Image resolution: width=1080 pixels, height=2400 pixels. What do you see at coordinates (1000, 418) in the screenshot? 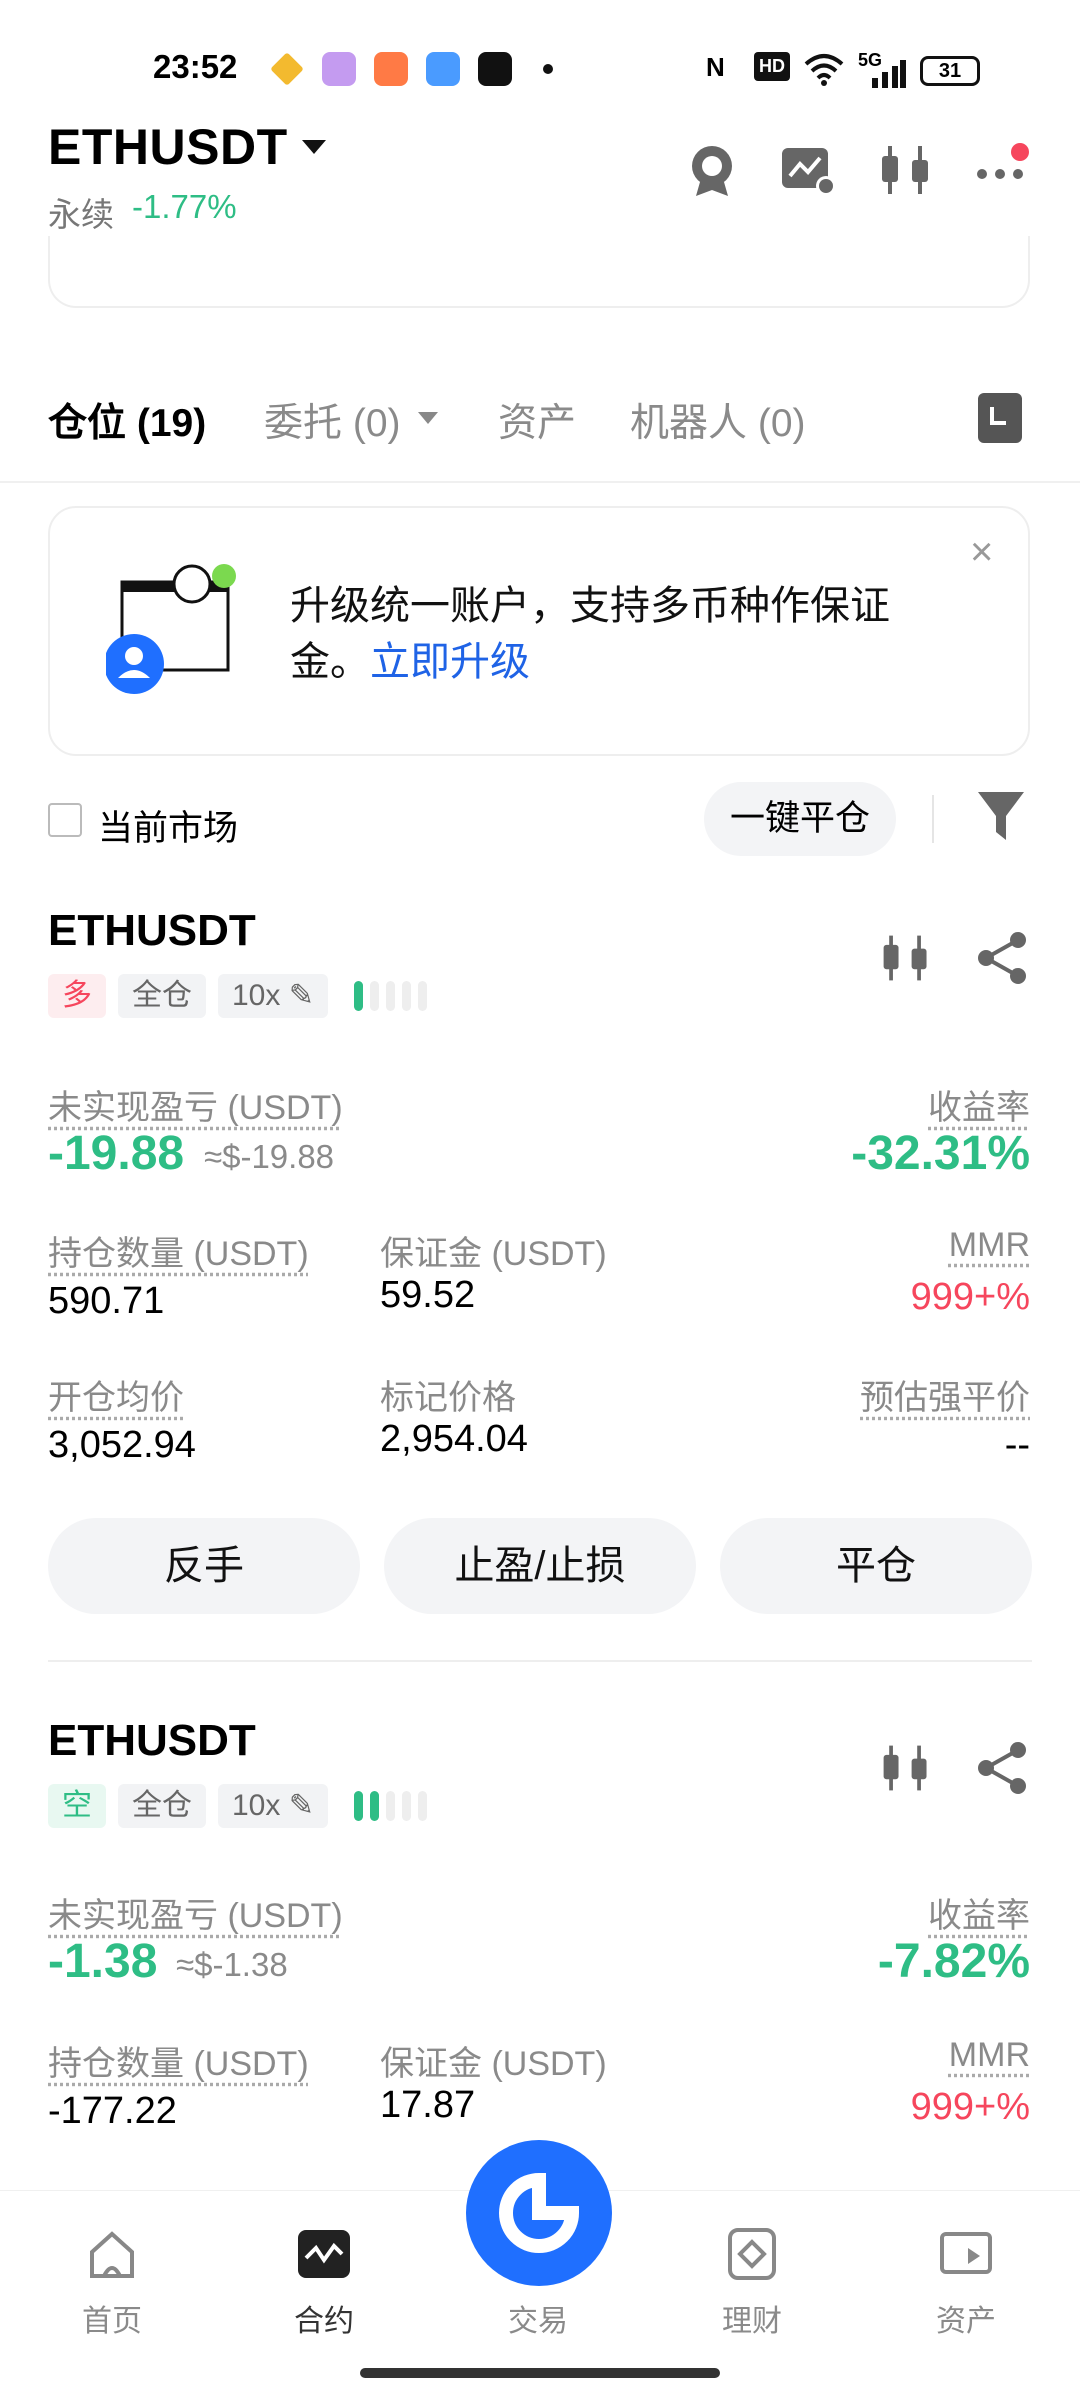
I see `history-icon` at bounding box center [1000, 418].